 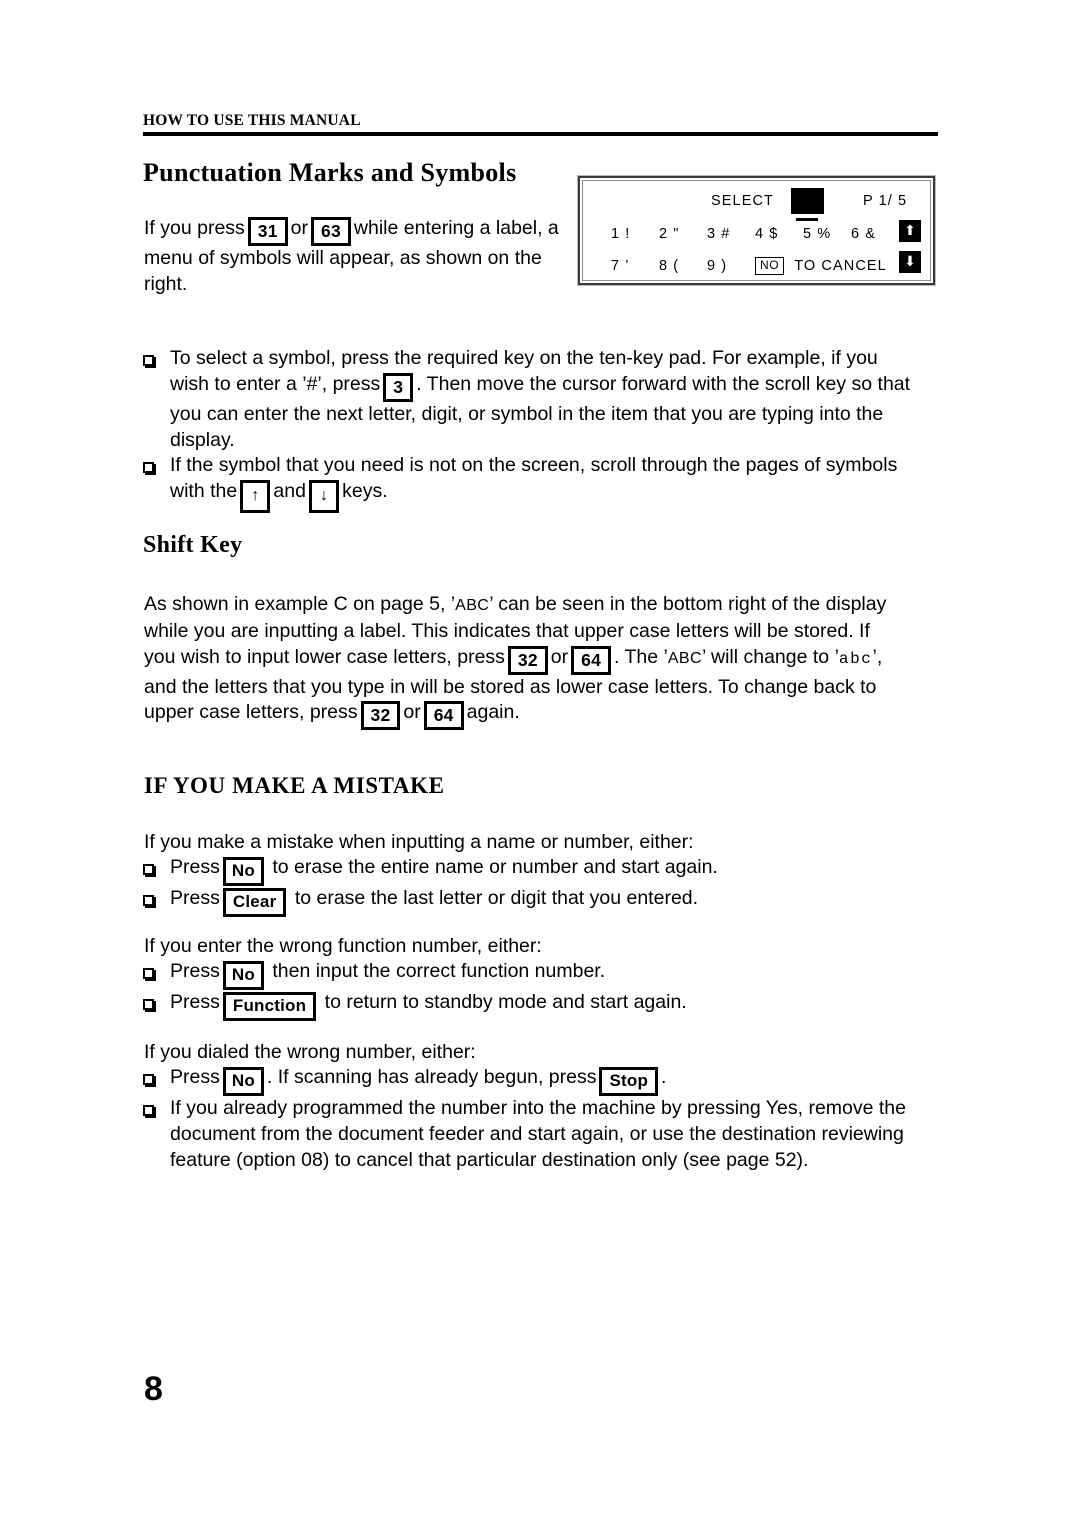 I want to click on lcd-symbol-7: 7 ’, so click(x=635, y=266).